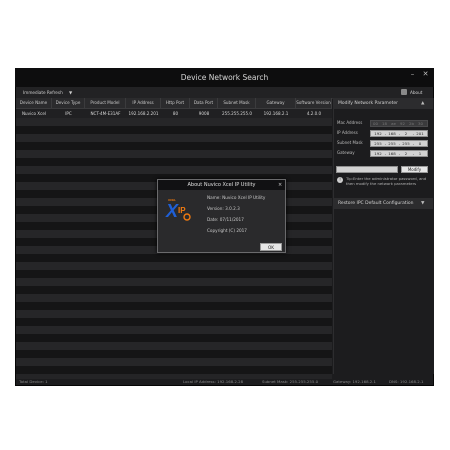 This screenshot has height=450, width=450. What do you see at coordinates (314, 113) in the screenshot?
I see `table-cell: 4.2.0.0` at bounding box center [314, 113].